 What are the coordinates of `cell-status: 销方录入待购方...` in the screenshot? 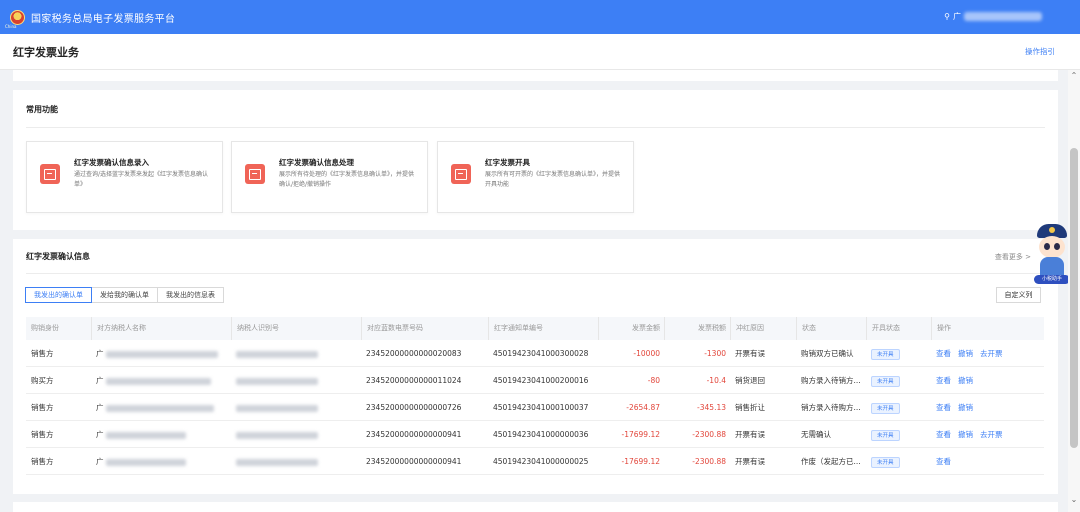 It's located at (831, 407).